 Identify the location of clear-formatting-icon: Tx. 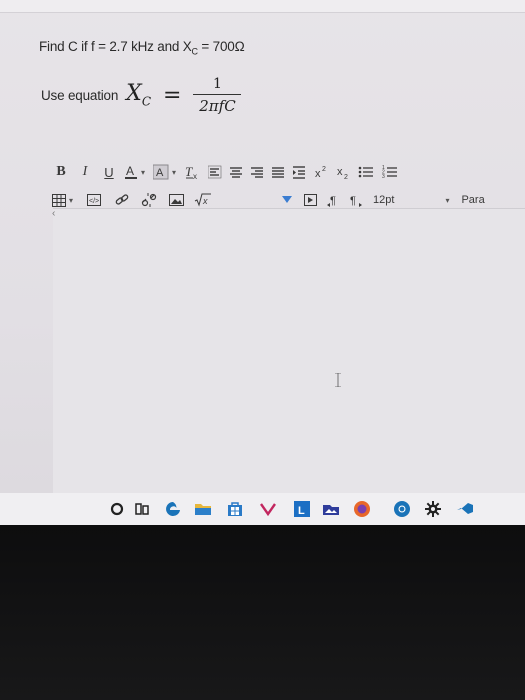
(191, 172).